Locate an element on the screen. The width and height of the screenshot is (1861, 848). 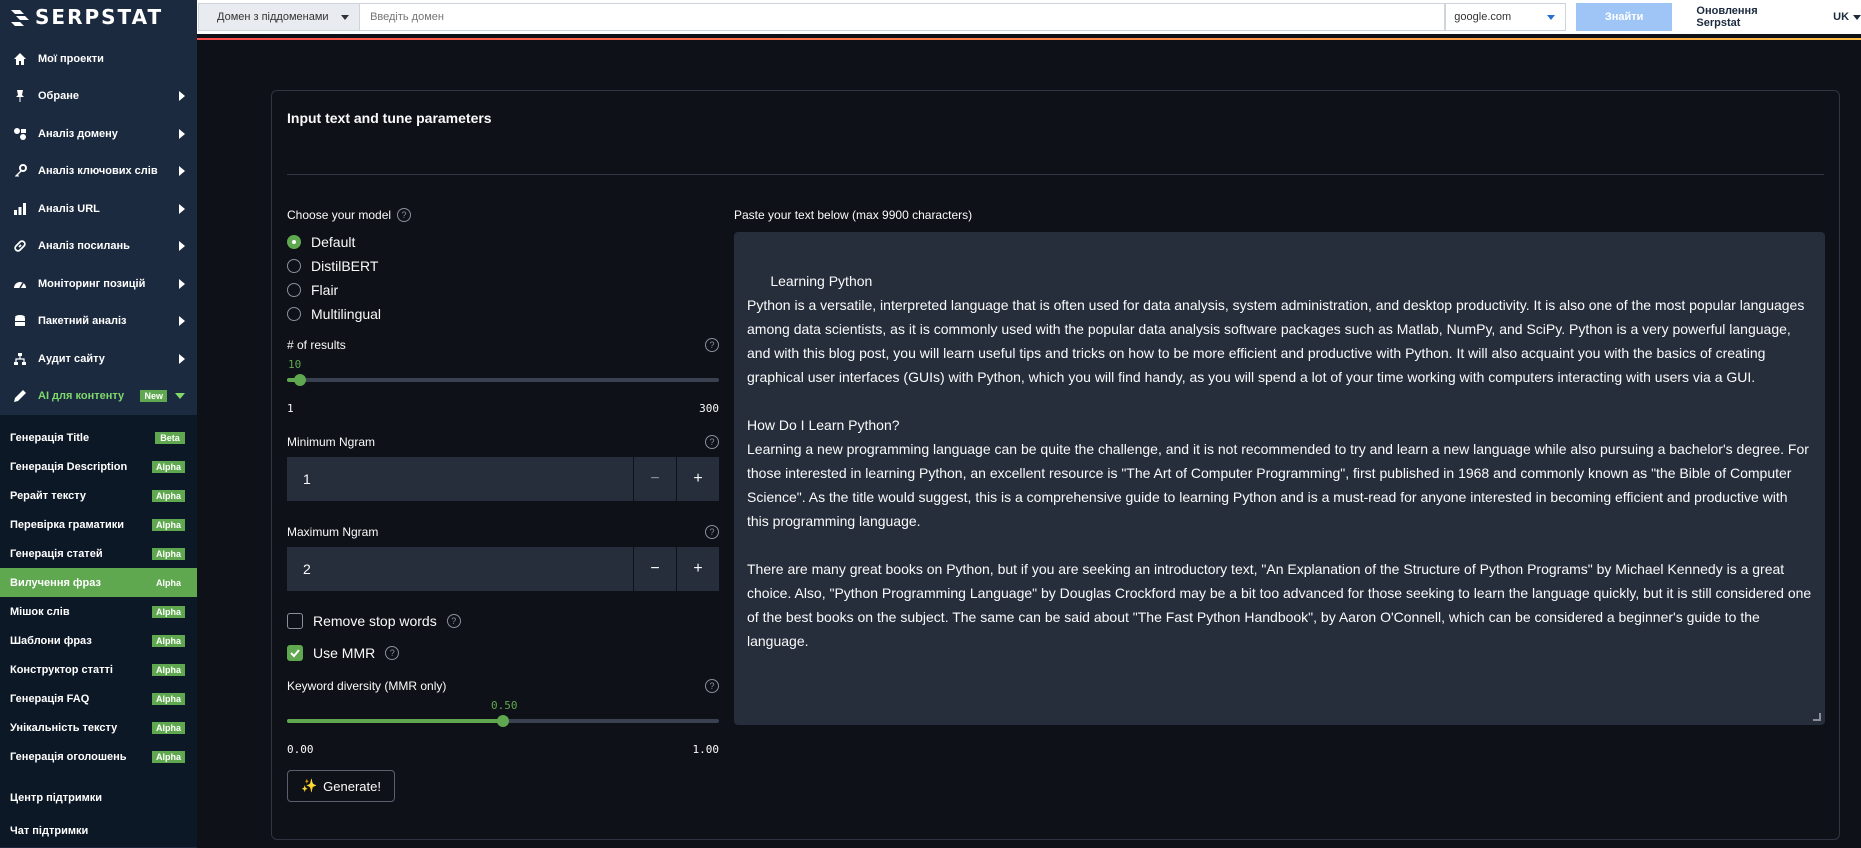
generate-button: ✨ Generate! is located at coordinates (341, 786).